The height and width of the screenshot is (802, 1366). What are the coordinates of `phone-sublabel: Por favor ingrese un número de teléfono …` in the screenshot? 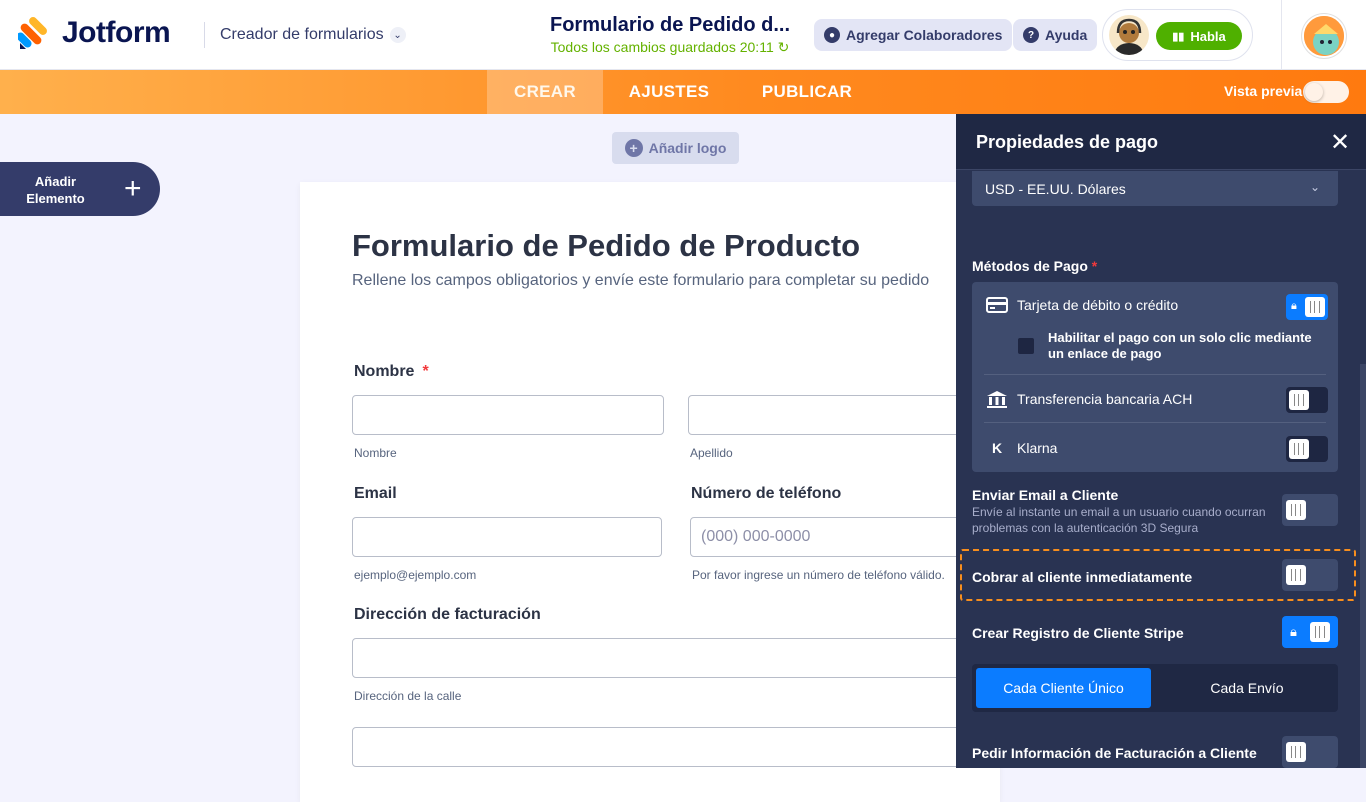 It's located at (818, 575).